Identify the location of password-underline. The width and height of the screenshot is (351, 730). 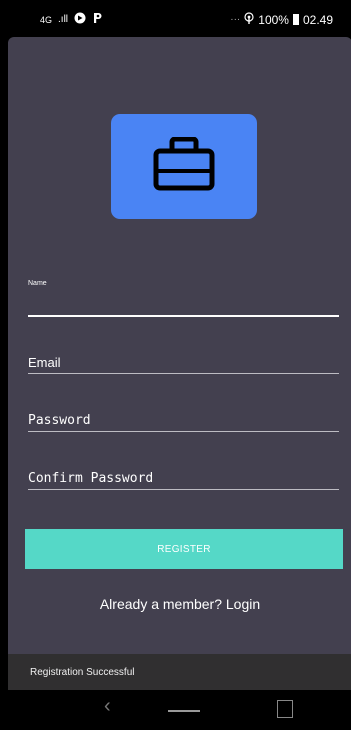
(183, 431).